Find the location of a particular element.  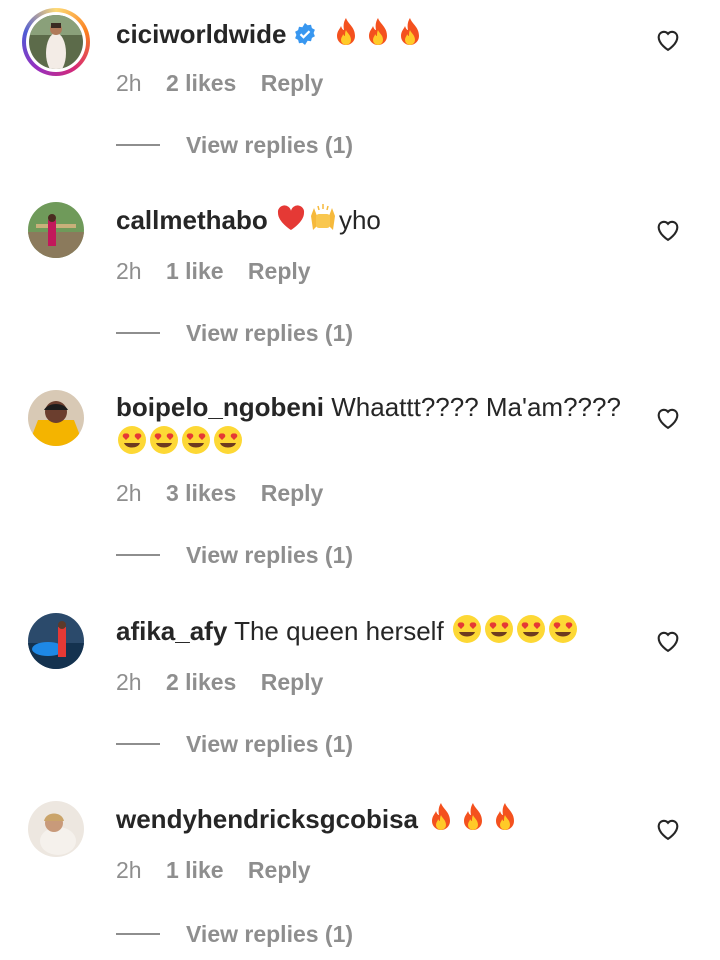

story-ring-avatar is located at coordinates (56, 42).